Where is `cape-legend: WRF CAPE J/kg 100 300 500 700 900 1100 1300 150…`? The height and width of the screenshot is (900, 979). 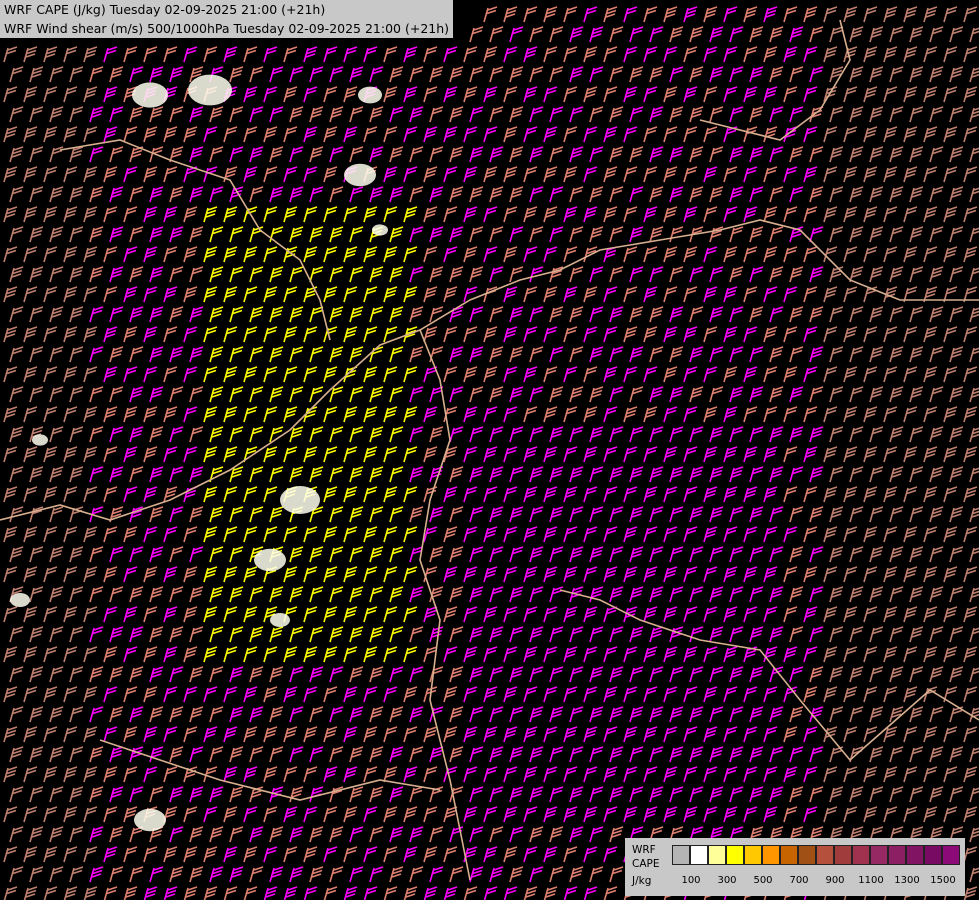 cape-legend: WRF CAPE J/kg 100 300 500 700 900 1100 1300 150… is located at coordinates (795, 867).